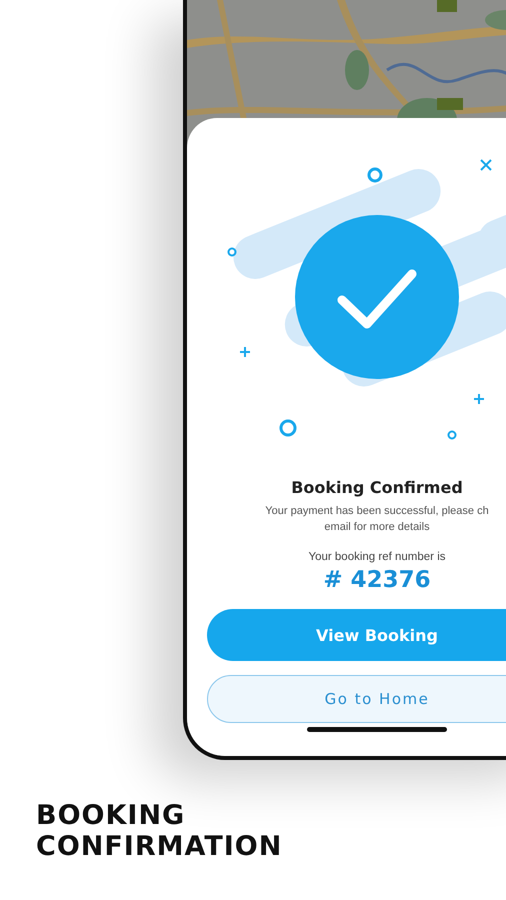  Describe the element at coordinates (356, 635) in the screenshot. I see `view-booking-button: View Booking` at that location.